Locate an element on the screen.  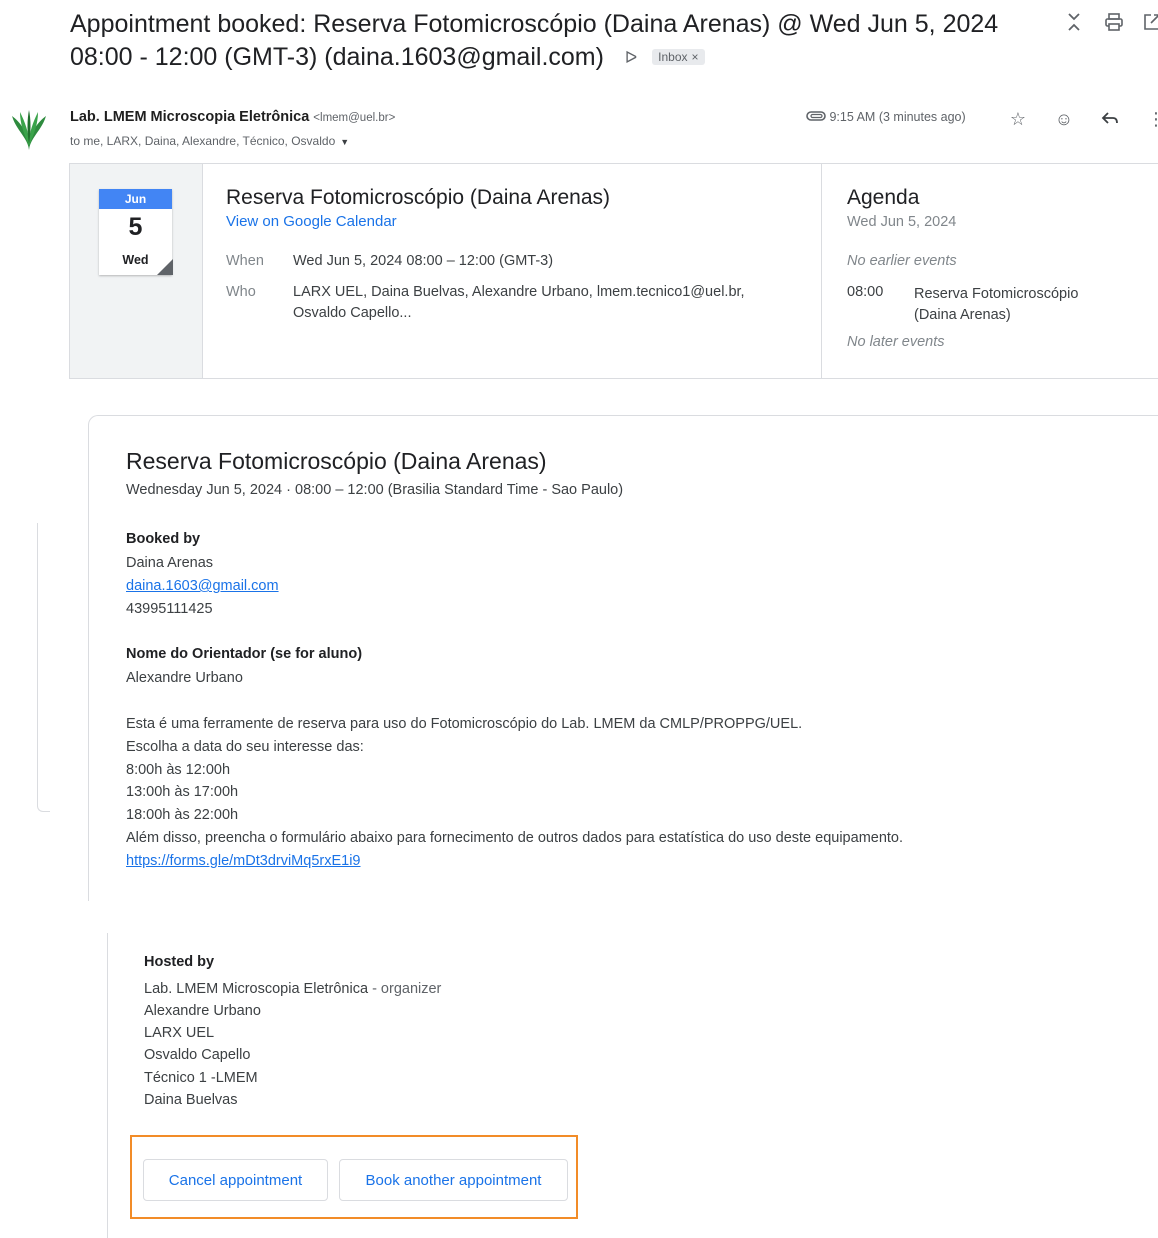
advisor-heading: Nome do Orientador (se for aluno) is located at coordinates (244, 654).